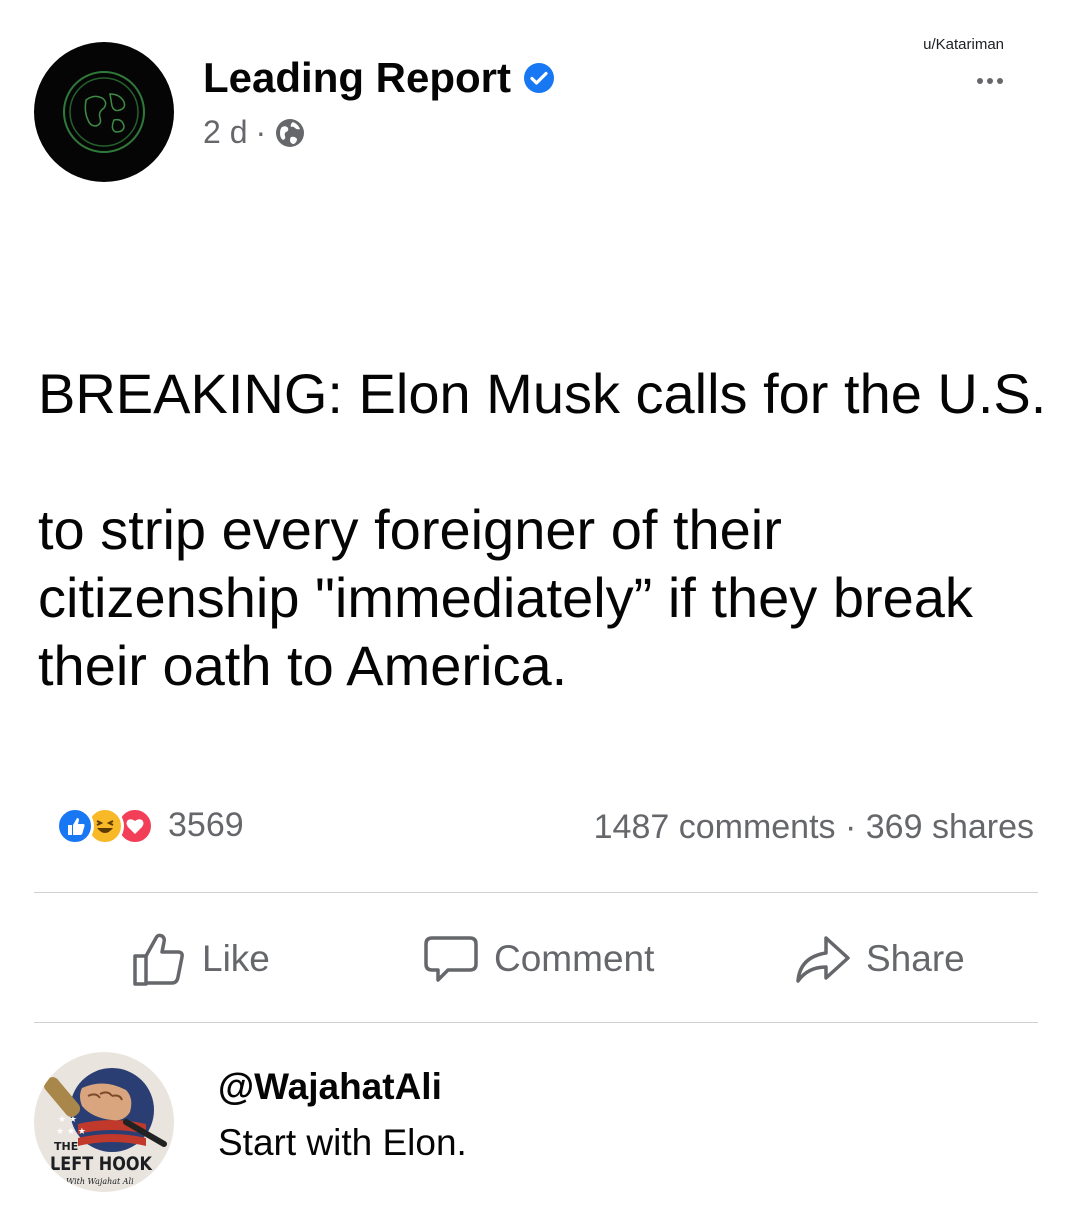 The image size is (1080, 1210). I want to click on post-action-bar: Like Comment Share, so click(540, 959).